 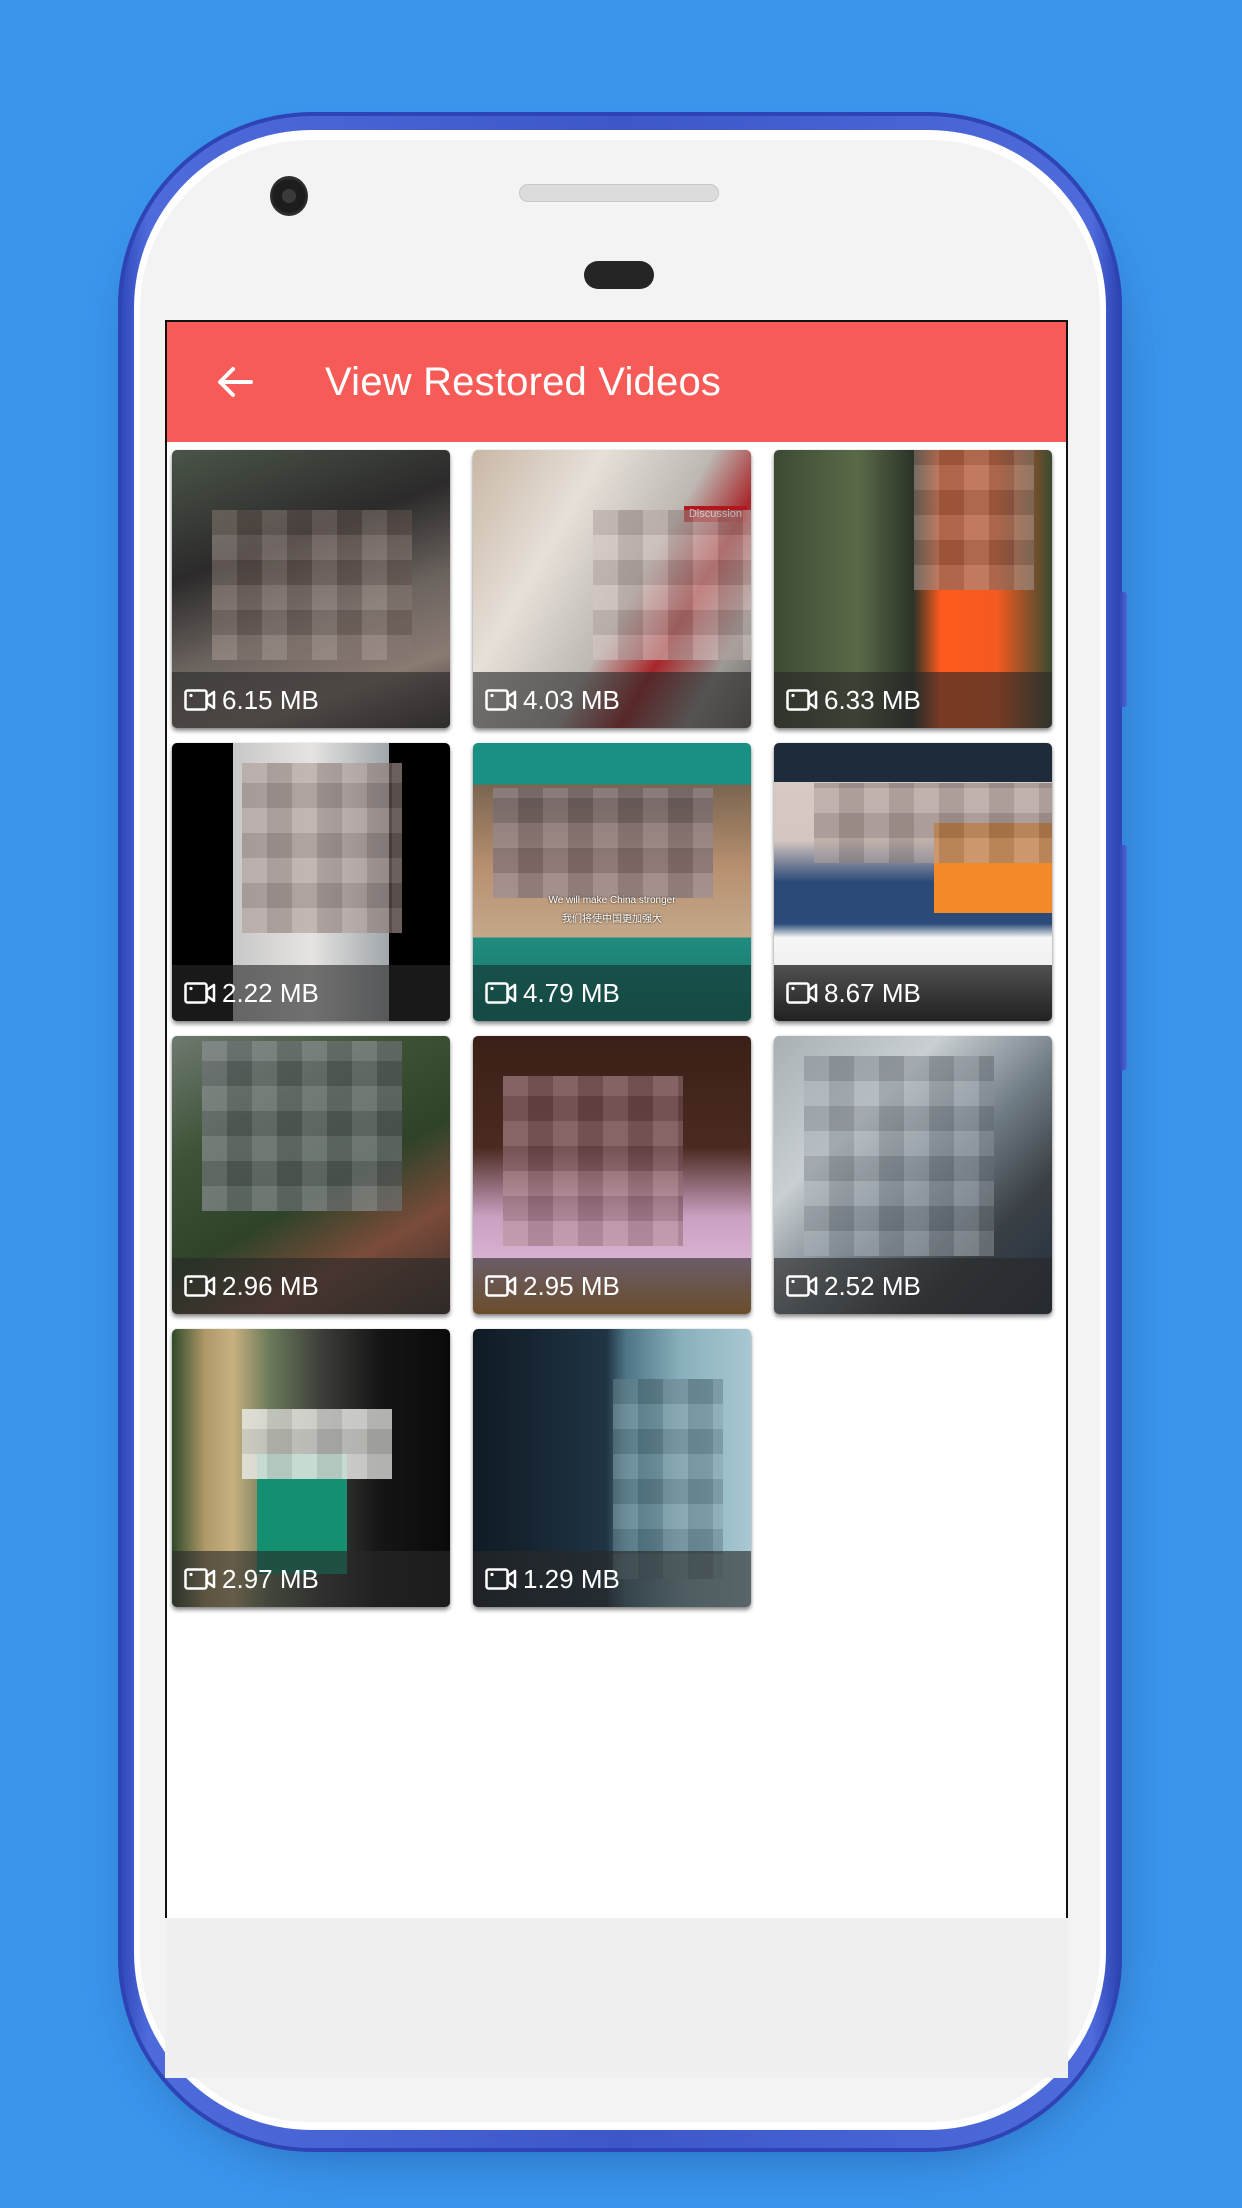 What do you see at coordinates (612, 900) in the screenshot?
I see `subtitle-text: We will make China stronger` at bounding box center [612, 900].